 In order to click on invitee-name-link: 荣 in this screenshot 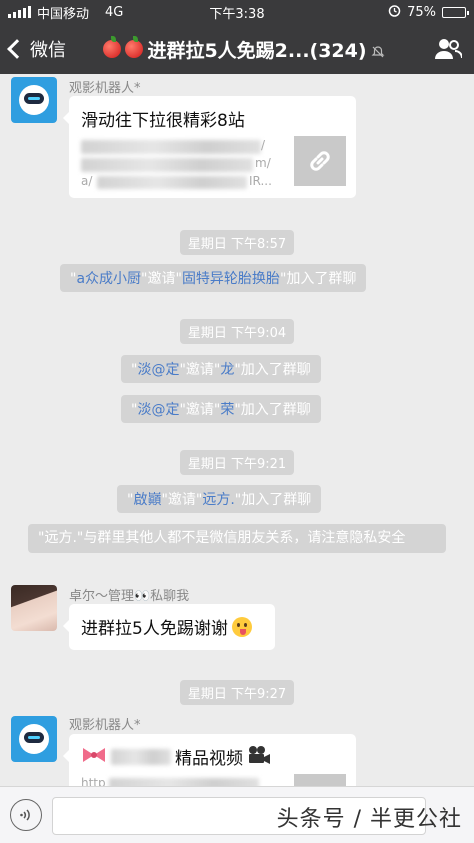, I will do `click(227, 410)`.